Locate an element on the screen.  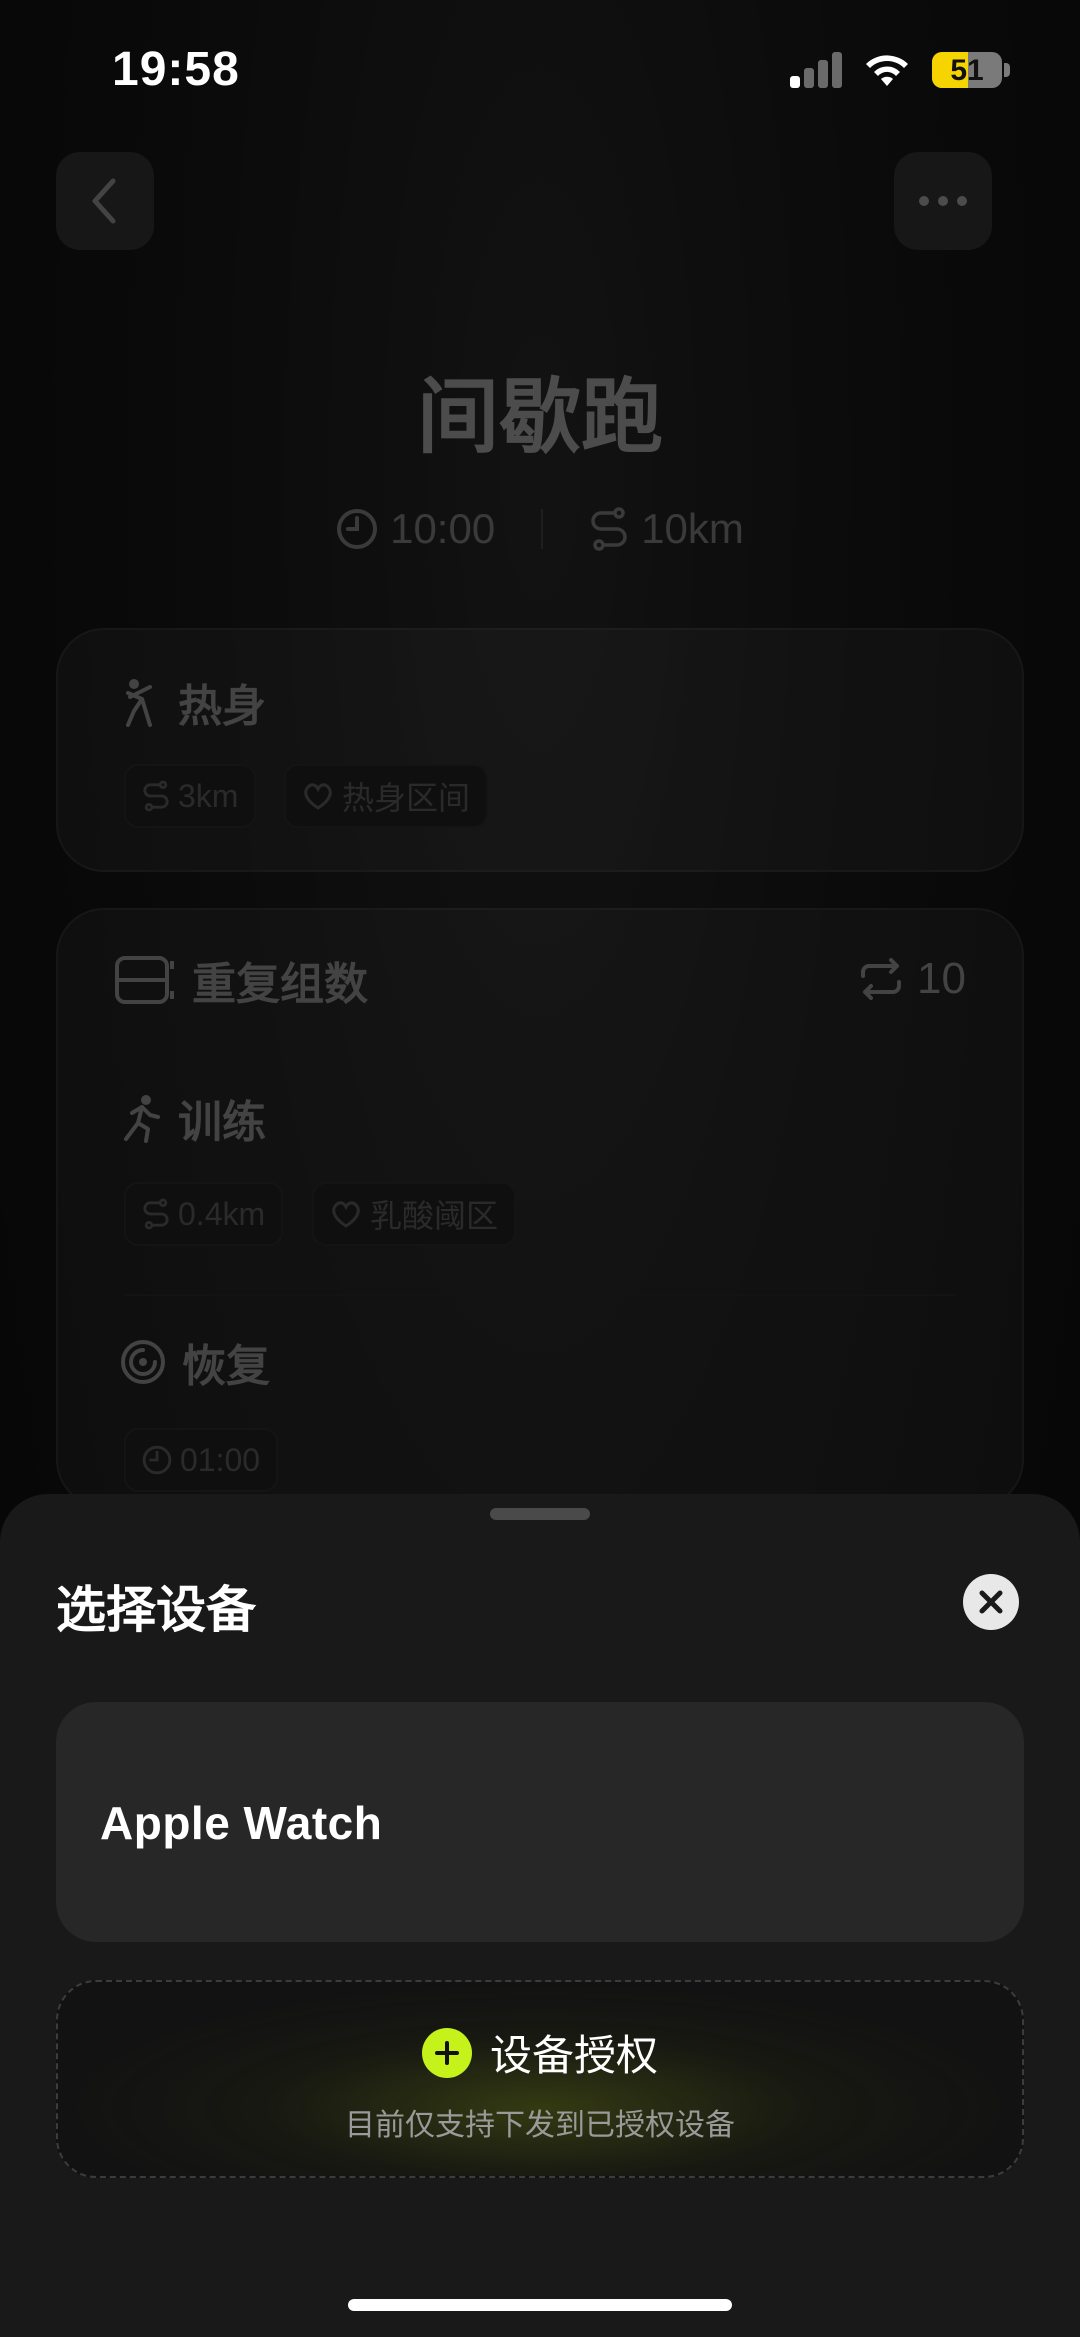
wifi-icon is located at coordinates (887, 70).